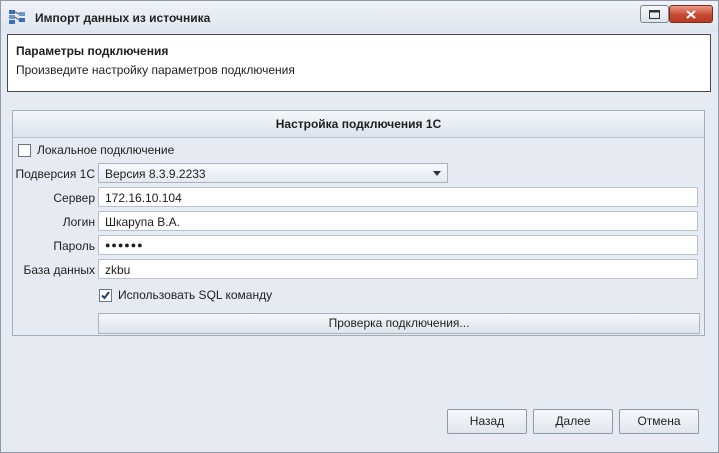 The width and height of the screenshot is (719, 453). What do you see at coordinates (398, 269) in the screenshot?
I see `database-field: zkbu` at bounding box center [398, 269].